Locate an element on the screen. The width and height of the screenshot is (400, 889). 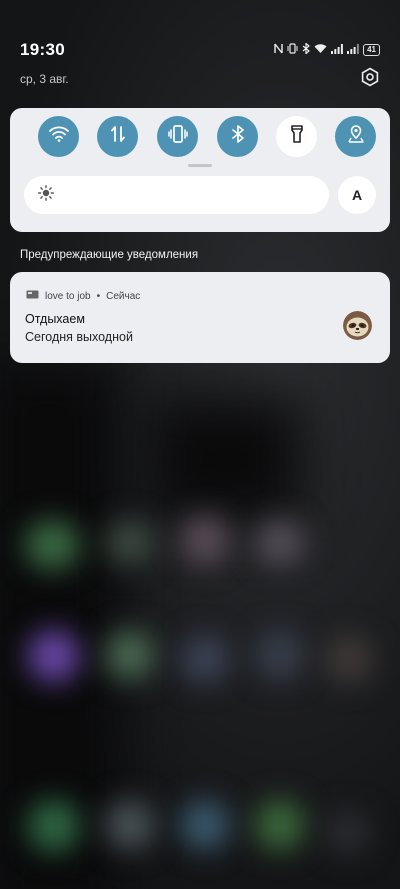
battery-icon: 41 is located at coordinates (371, 50).